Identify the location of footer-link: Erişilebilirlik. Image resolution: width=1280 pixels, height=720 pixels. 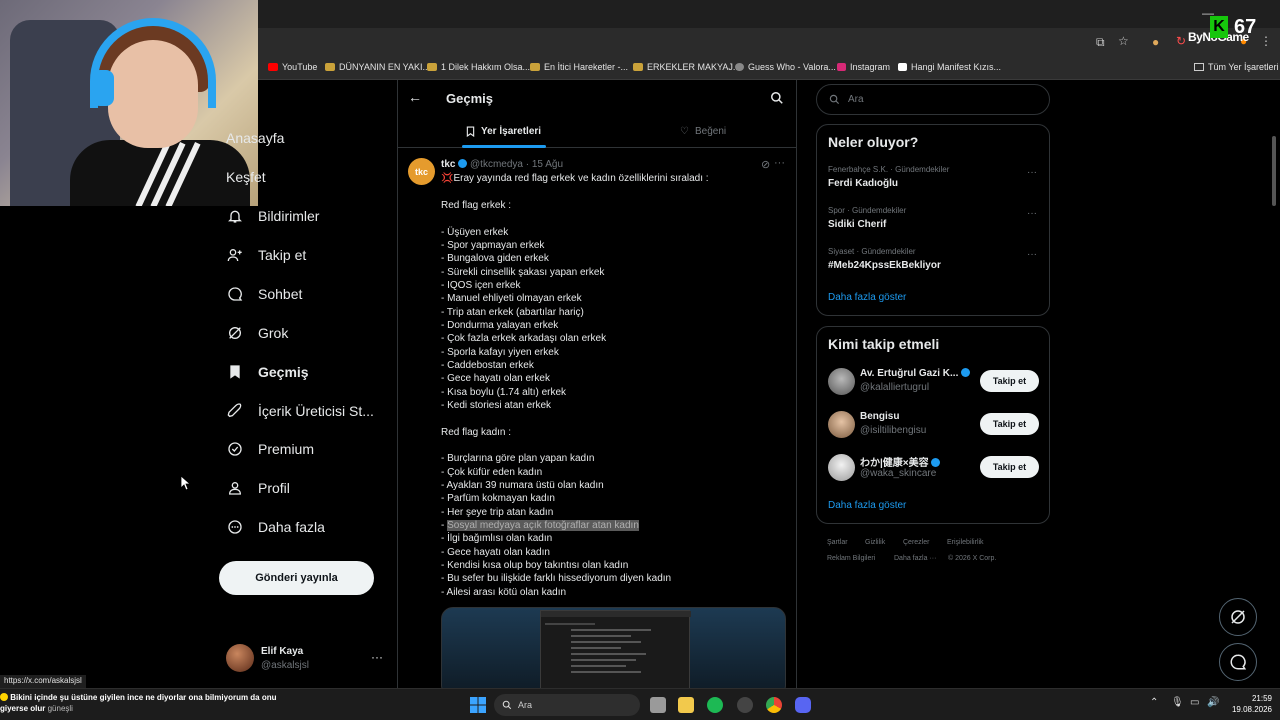
(965, 542).